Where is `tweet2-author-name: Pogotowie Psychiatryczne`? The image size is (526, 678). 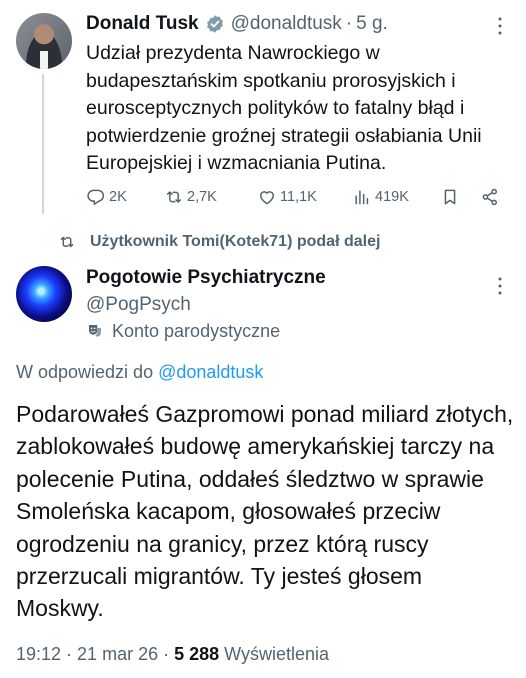
tweet2-author-name: Pogotowie Psychiatryczne is located at coordinates (206, 278).